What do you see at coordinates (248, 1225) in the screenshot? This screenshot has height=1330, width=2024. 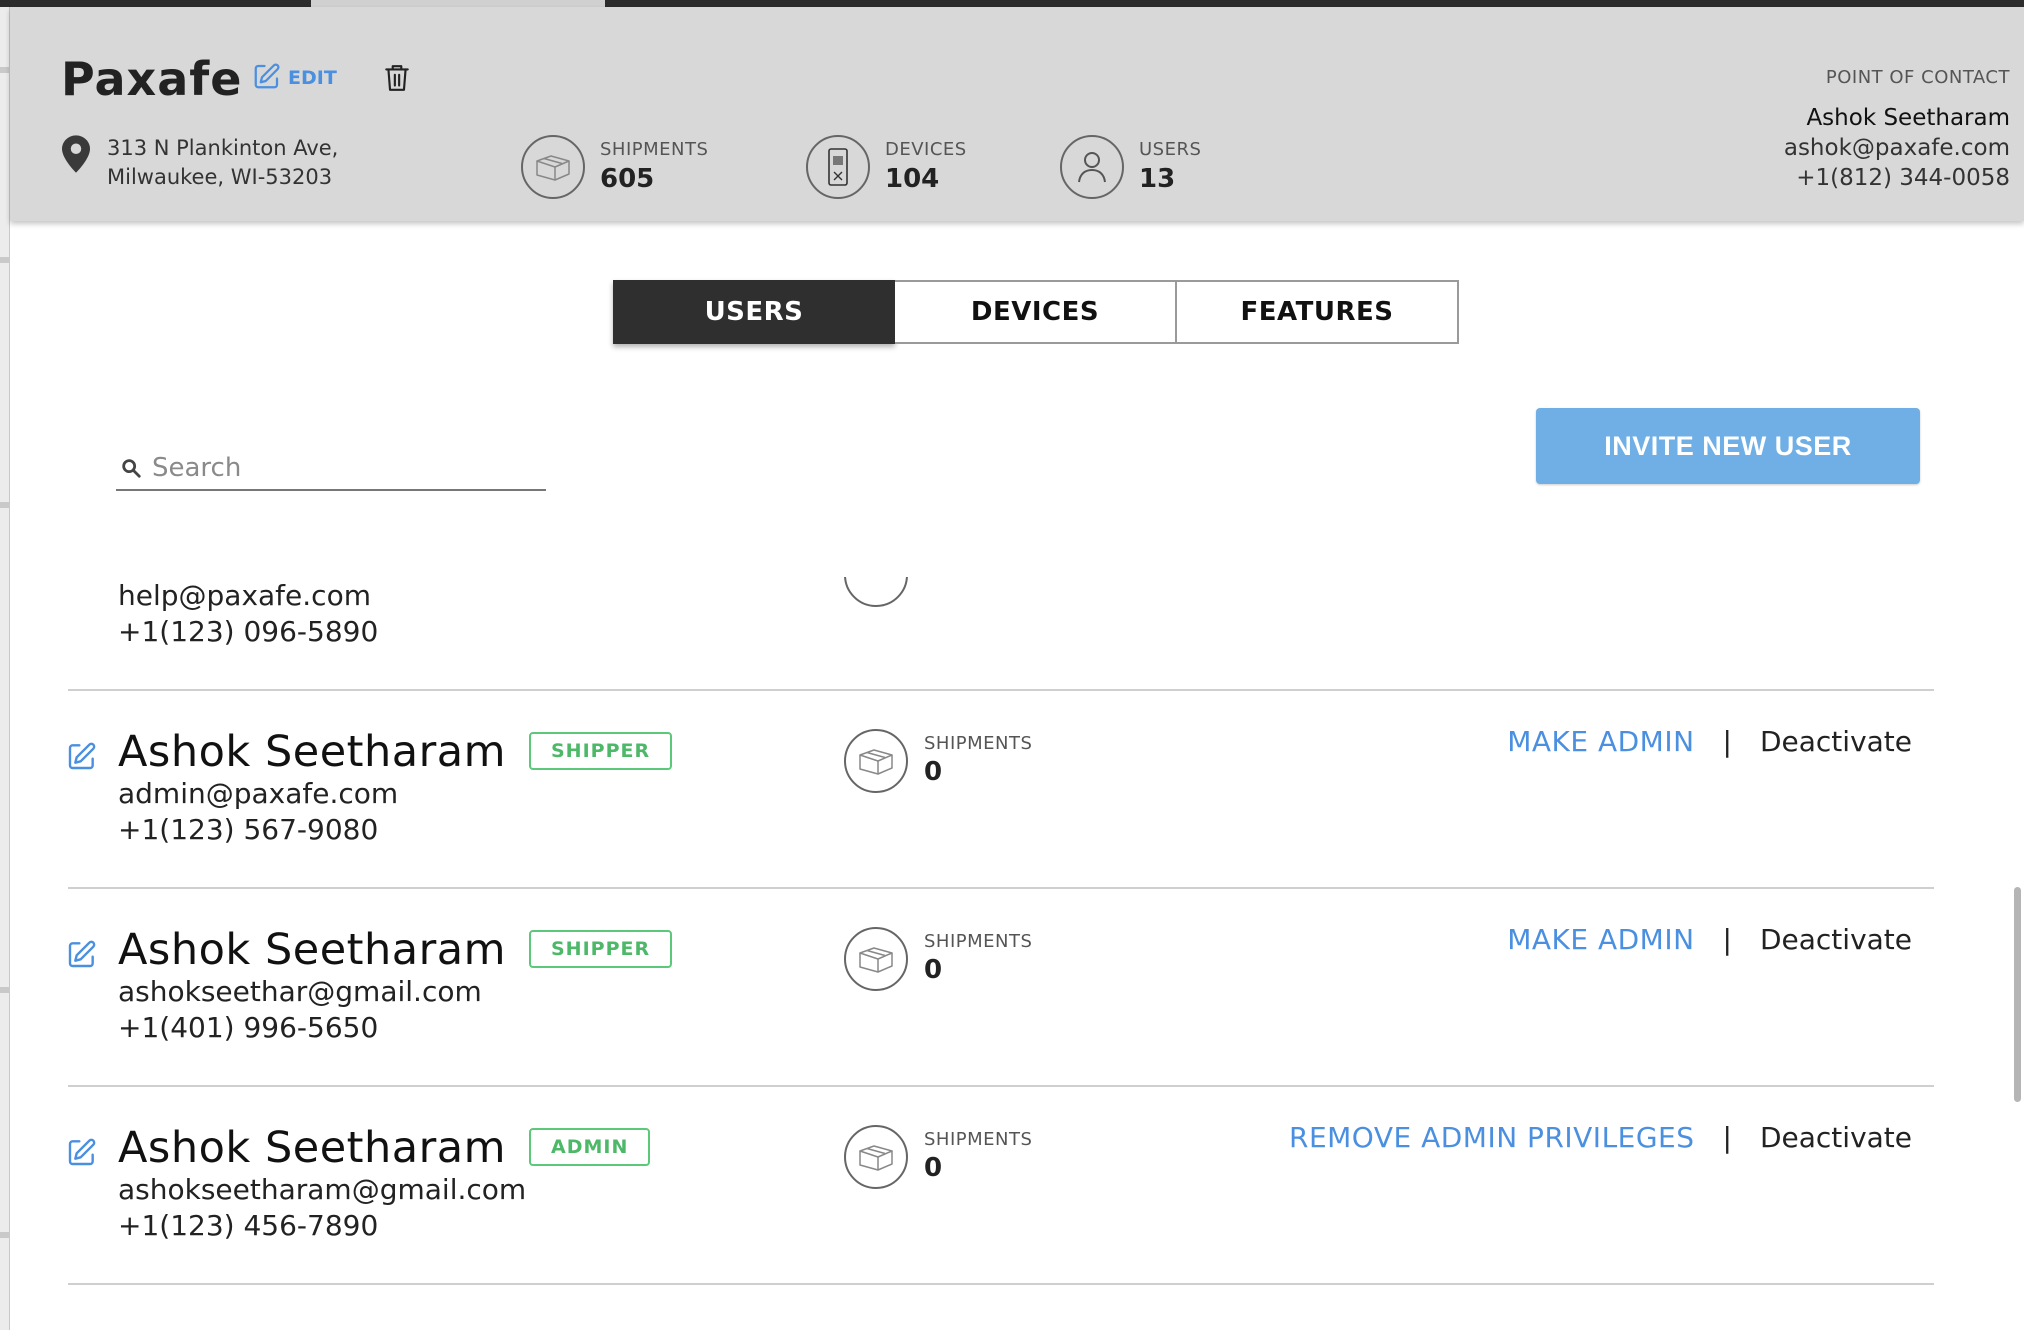 I see `user-phone: +1(123) 456-7890` at bounding box center [248, 1225].